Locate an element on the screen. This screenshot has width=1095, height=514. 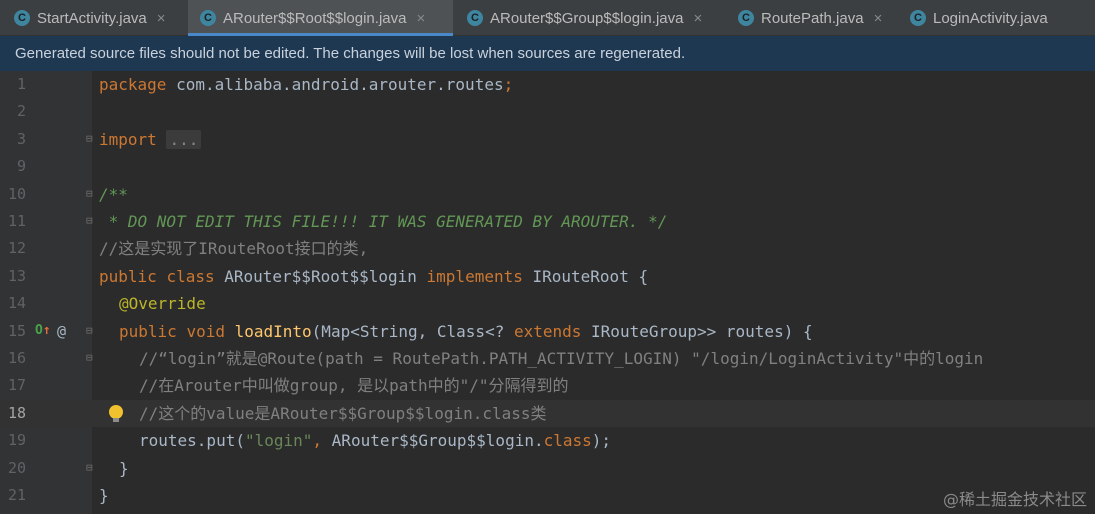
code-text: /** is located at coordinates (113, 194).